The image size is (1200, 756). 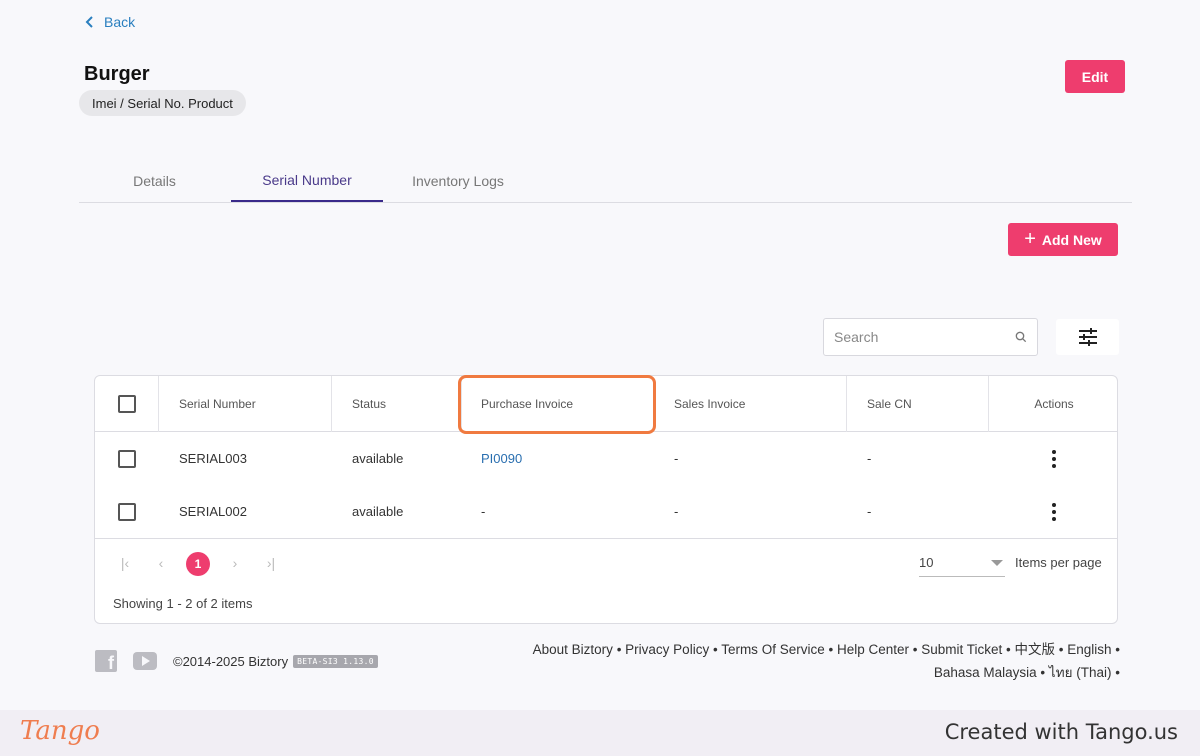 I want to click on tab-bar: Details Serial Number Inventory Logs, so click(x=605, y=181).